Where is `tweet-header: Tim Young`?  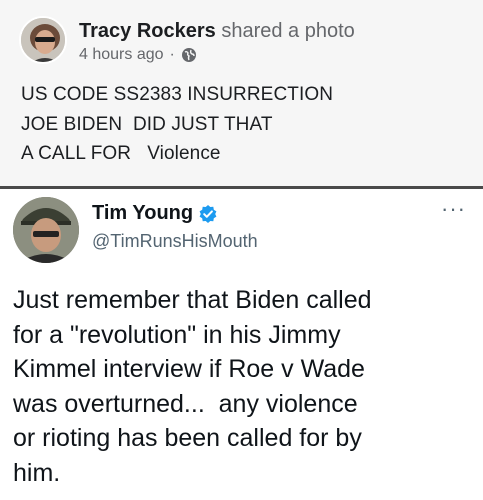 tweet-header: Tim Young is located at coordinates (155, 213).